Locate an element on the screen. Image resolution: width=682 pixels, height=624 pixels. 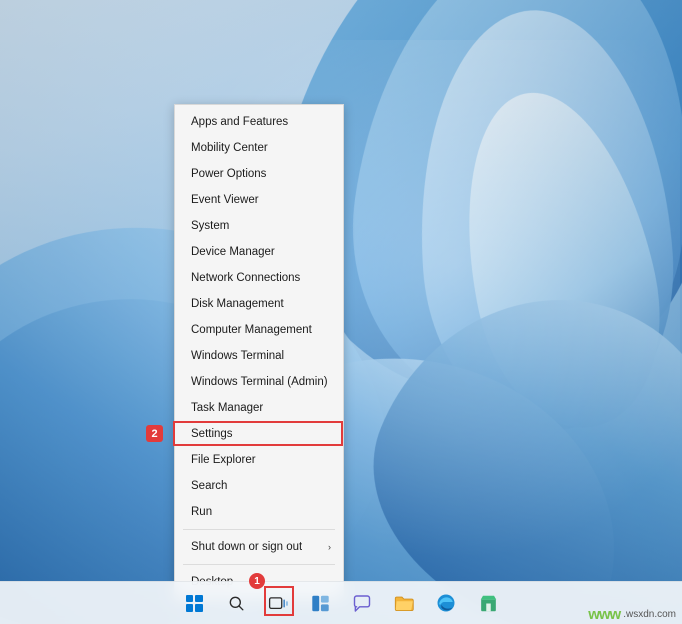
menu-item-computer-management: Computer Management is located at coordinates (259, 330).